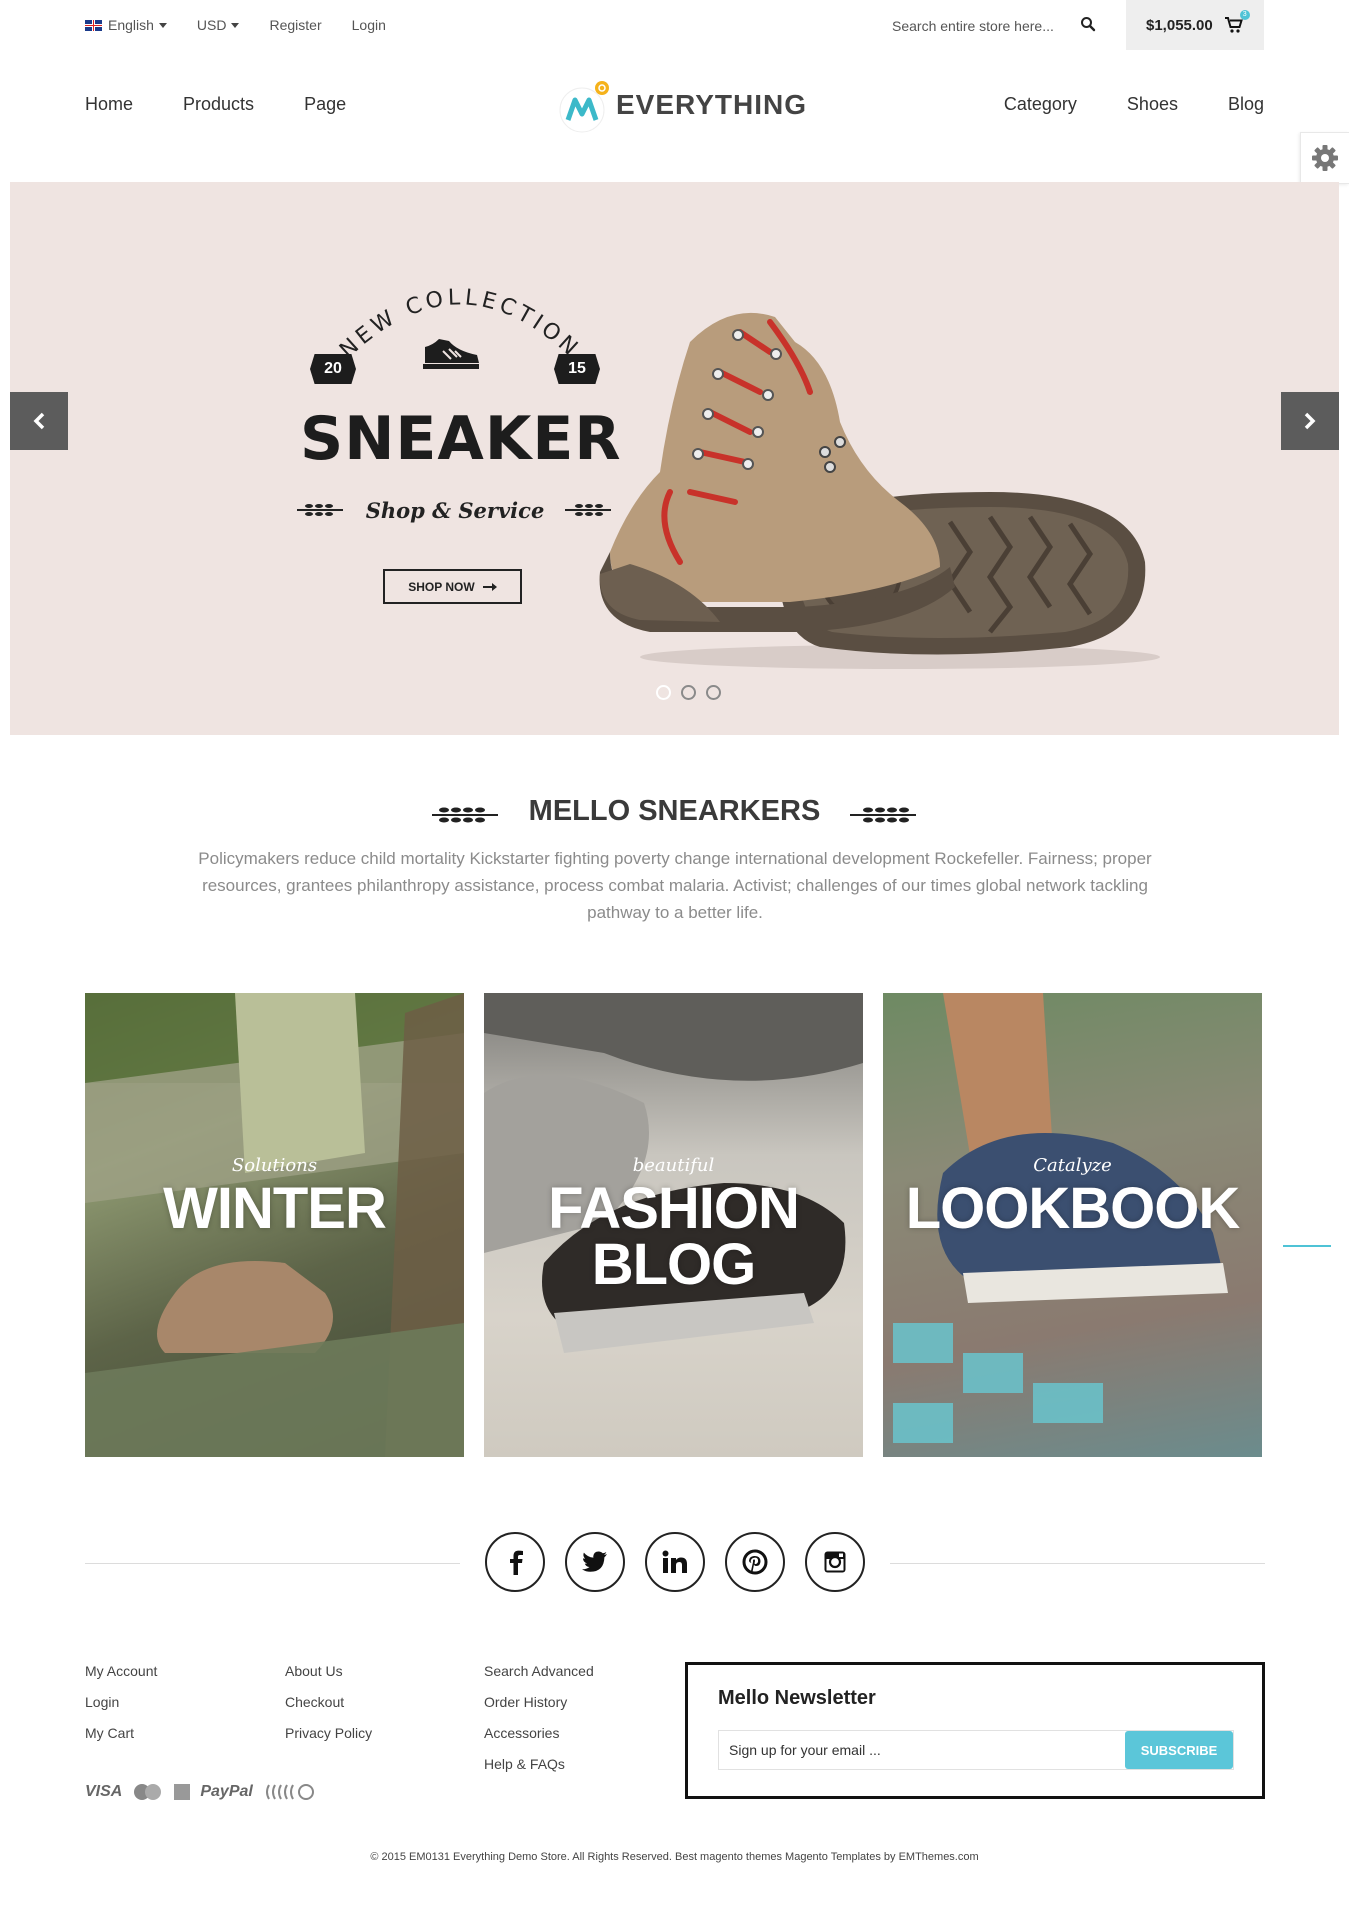 This screenshot has height=1915, width=1349. Describe the element at coordinates (797, 1698) in the screenshot. I see `newsletter-title: Mello Newsletter` at that location.